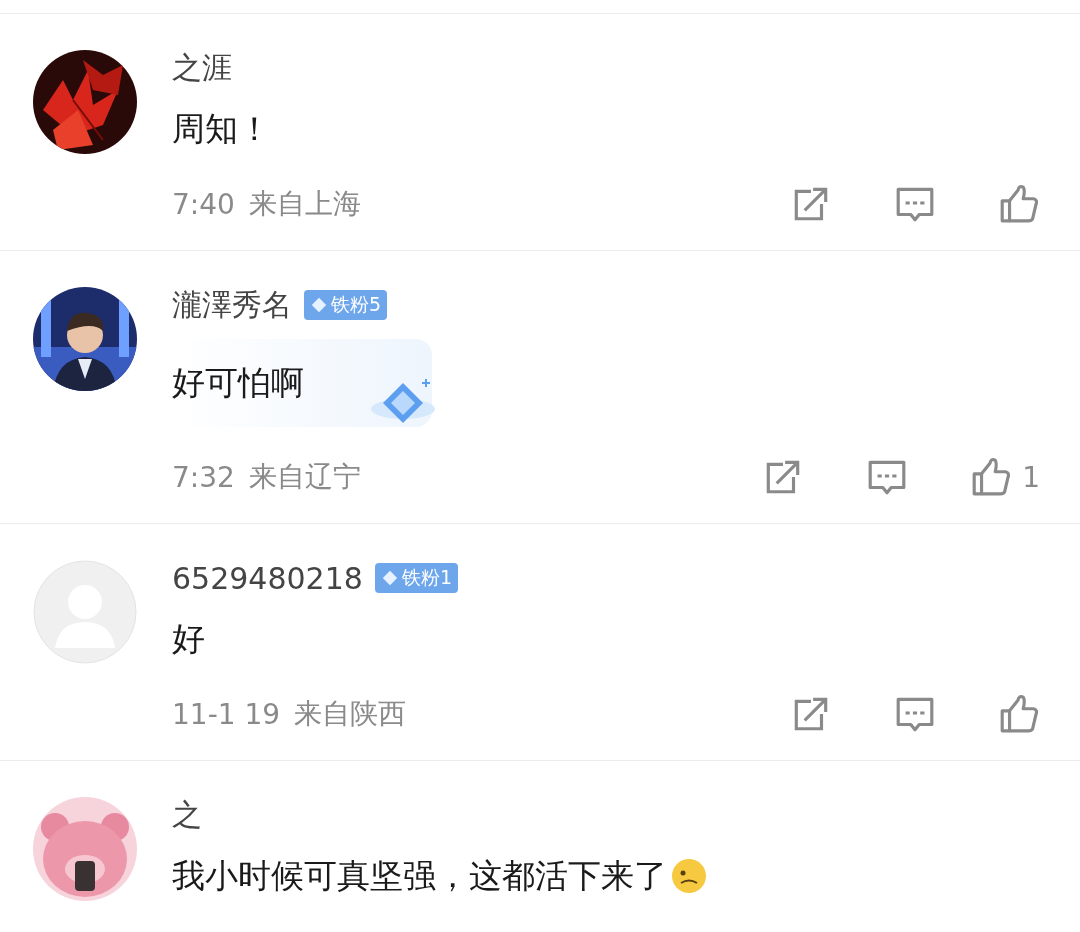 Image resolution: width=1080 pixels, height=932 pixels. I want to click on comment-time: 7:40, so click(203, 204).